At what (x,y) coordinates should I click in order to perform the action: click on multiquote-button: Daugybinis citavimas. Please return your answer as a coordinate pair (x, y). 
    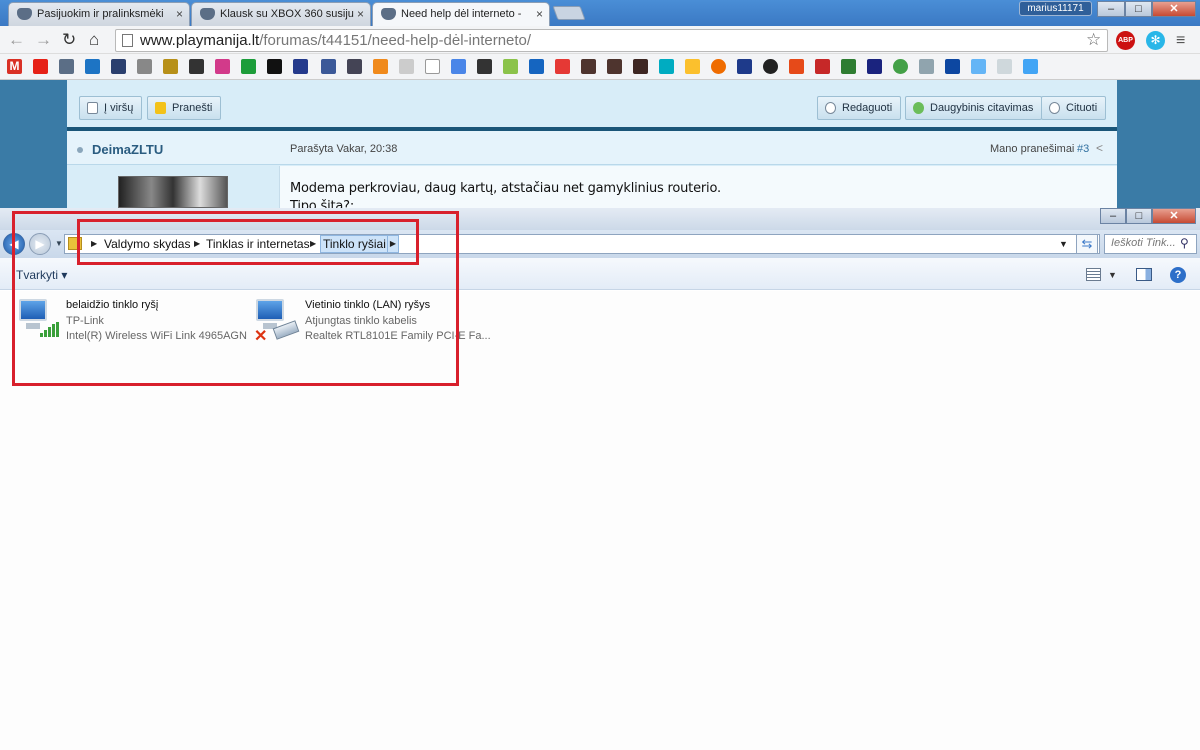
    Looking at the image, I should click on (974, 108).